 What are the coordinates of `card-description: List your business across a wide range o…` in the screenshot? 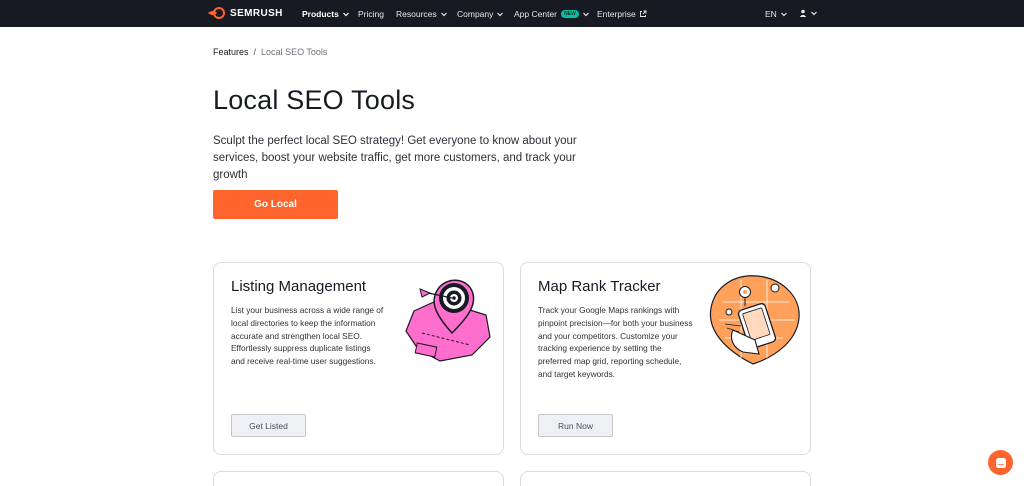 It's located at (307, 336).